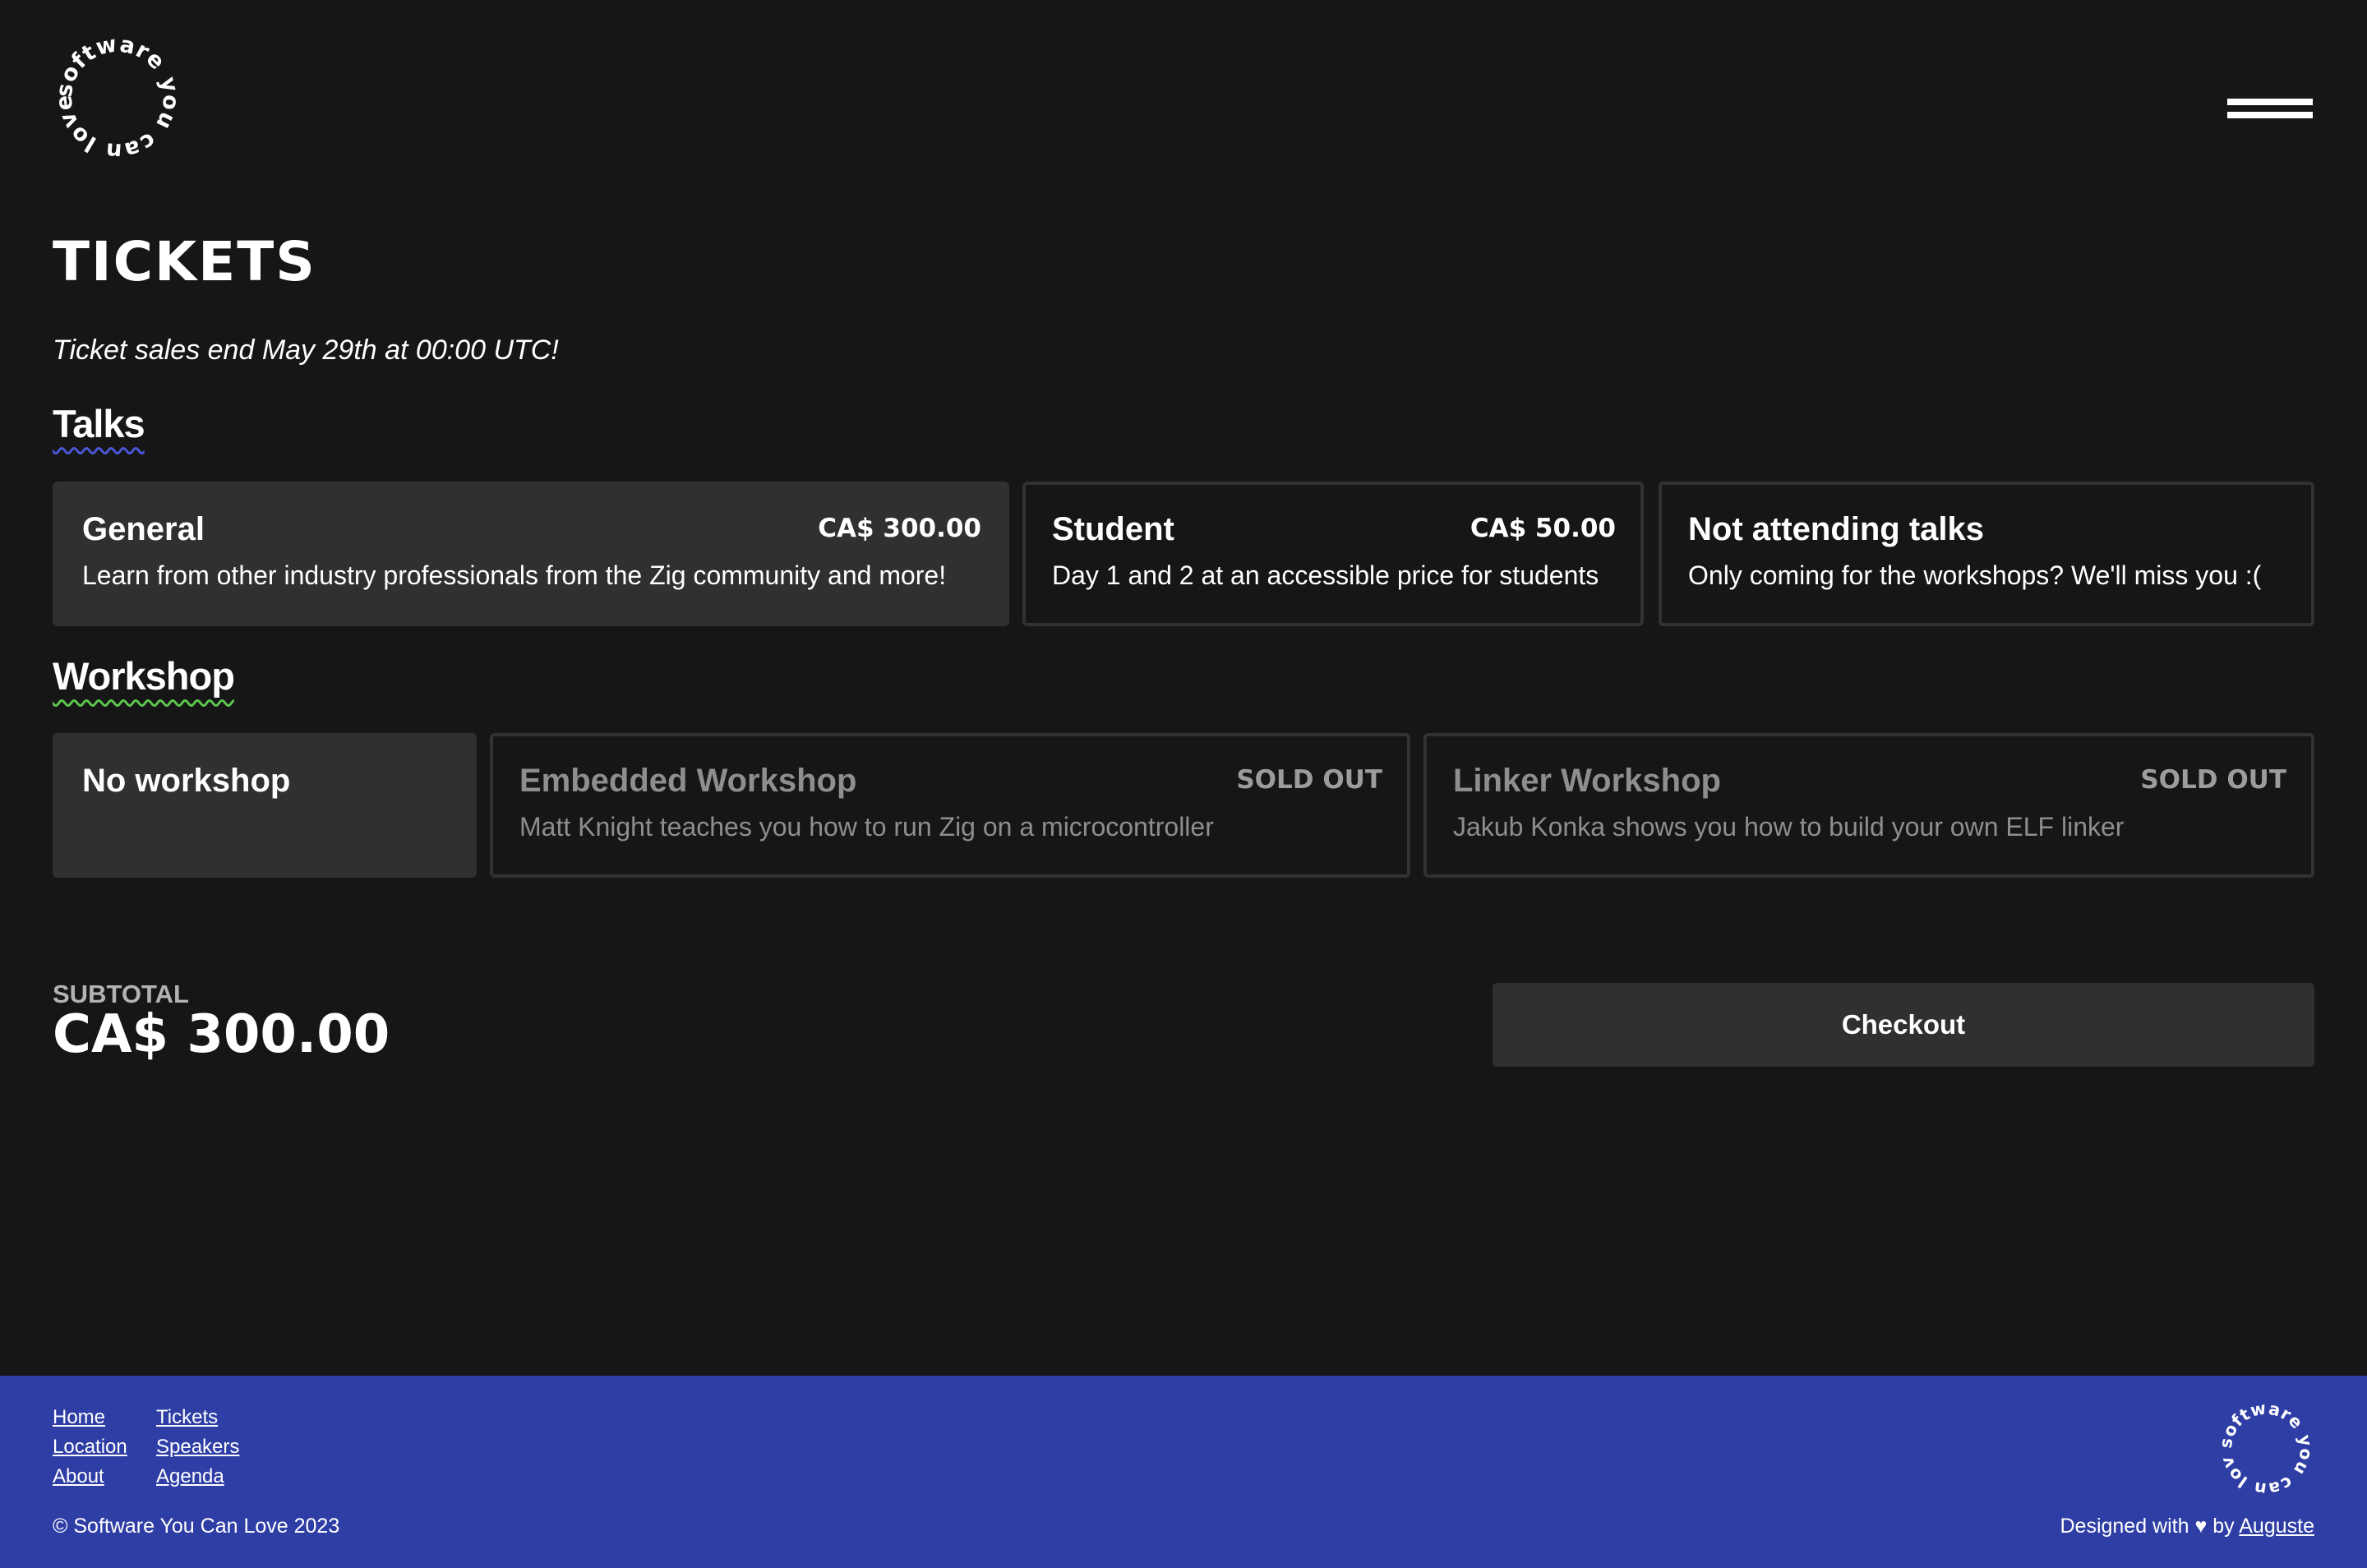  Describe the element at coordinates (190, 1477) in the screenshot. I see `footer-link-agenda: Agenda` at that location.